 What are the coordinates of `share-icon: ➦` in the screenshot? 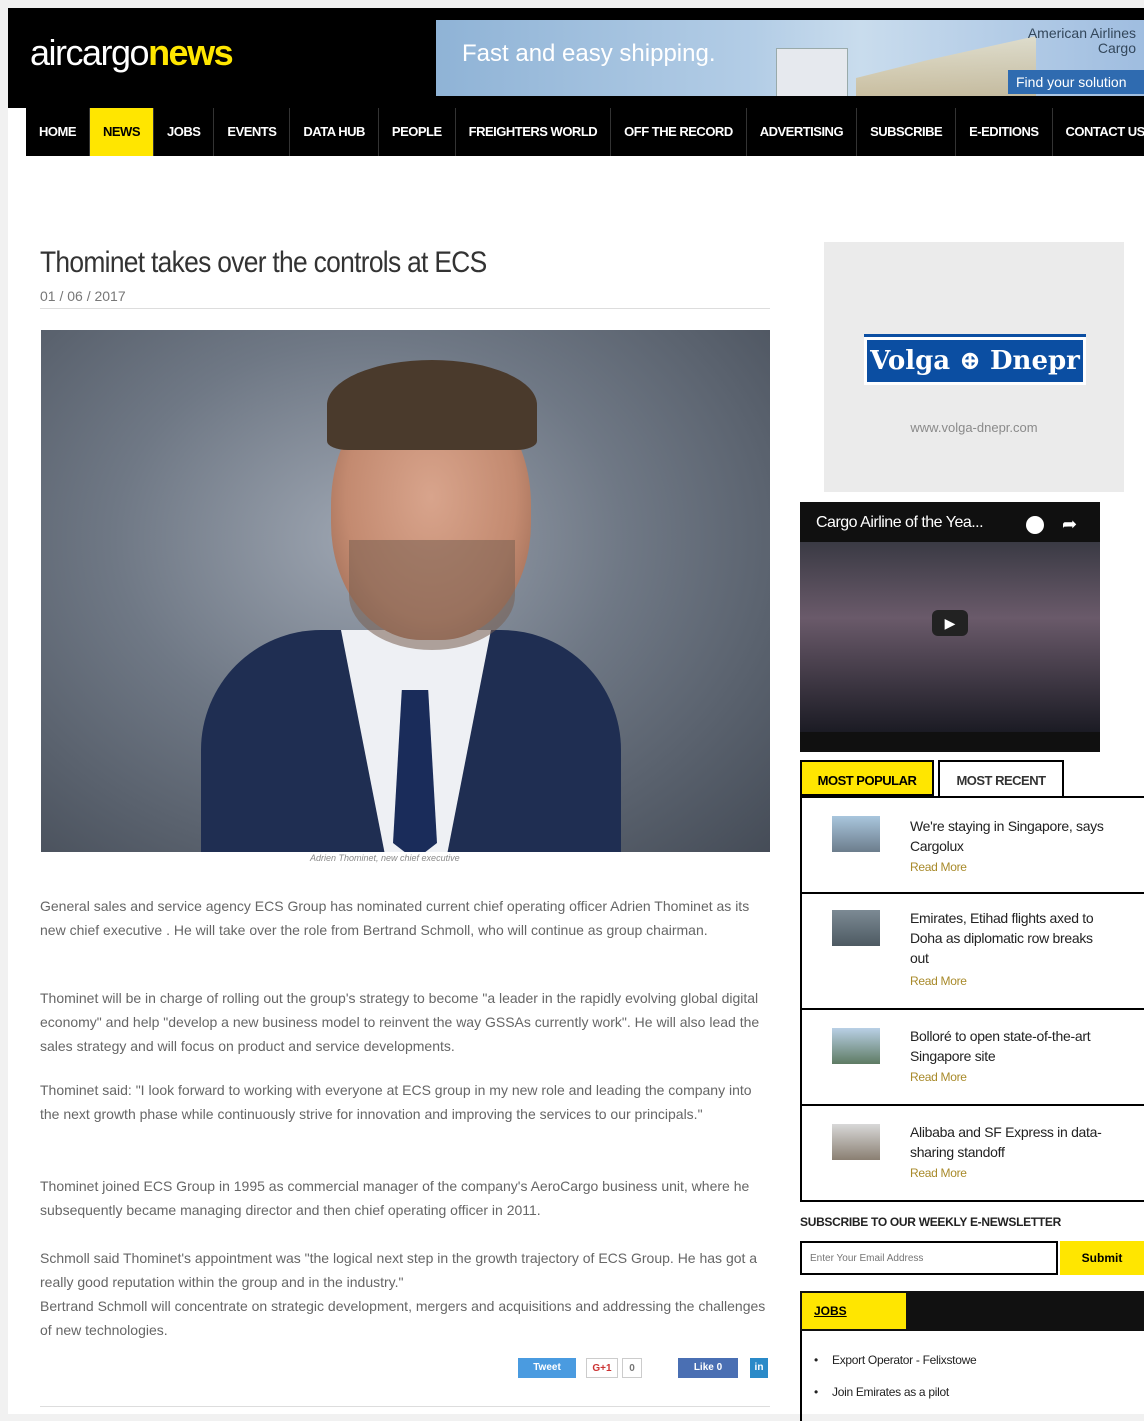 It's located at (1069, 524).